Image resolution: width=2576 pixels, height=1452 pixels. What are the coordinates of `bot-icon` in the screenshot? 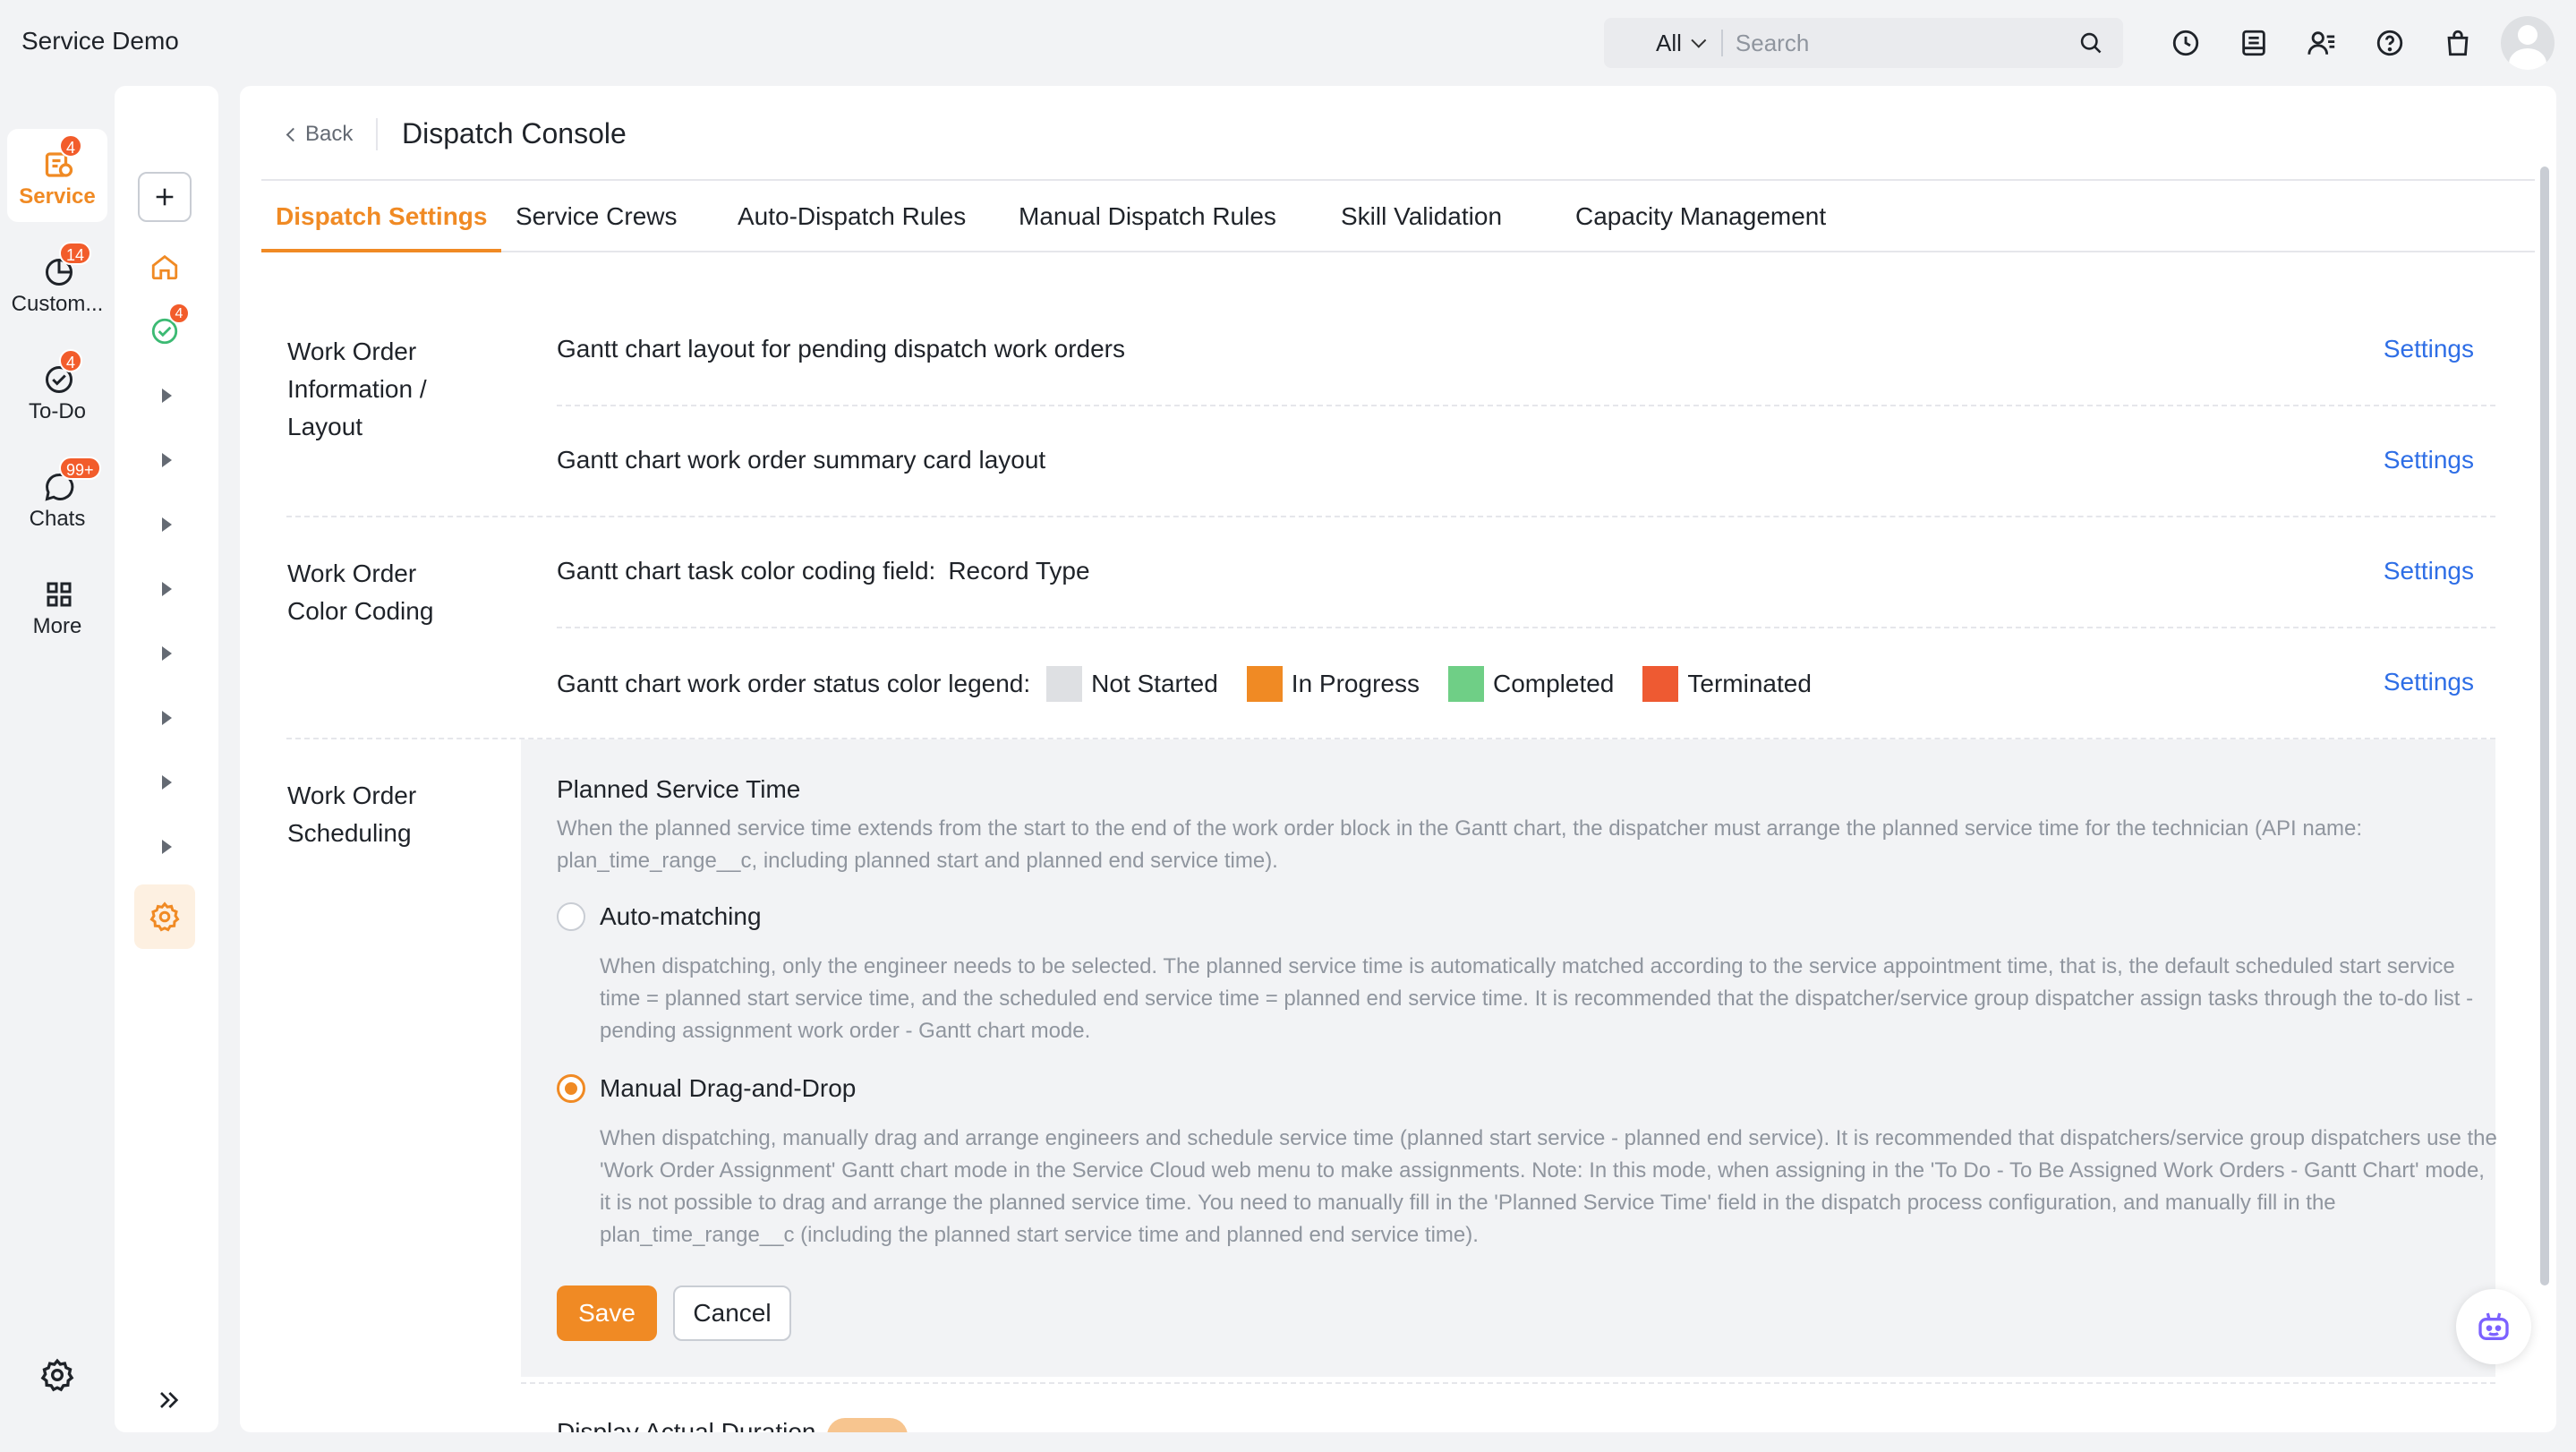 It's located at (2493, 1326).